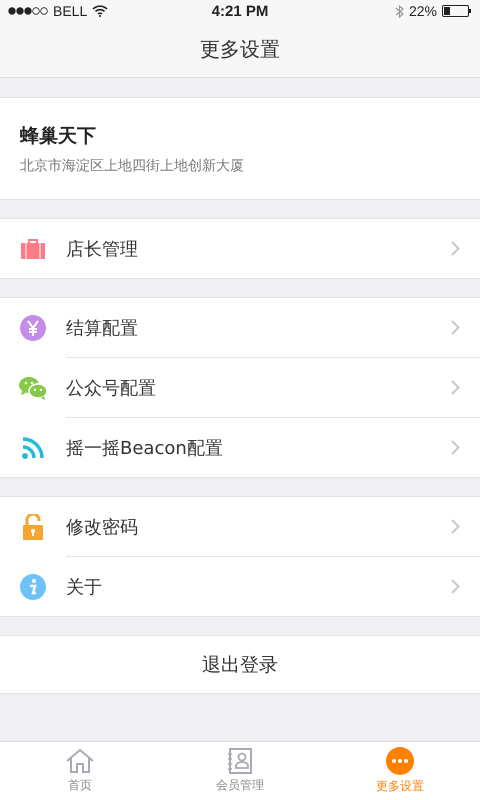 The image size is (480, 800). I want to click on contact-book-icon, so click(240, 761).